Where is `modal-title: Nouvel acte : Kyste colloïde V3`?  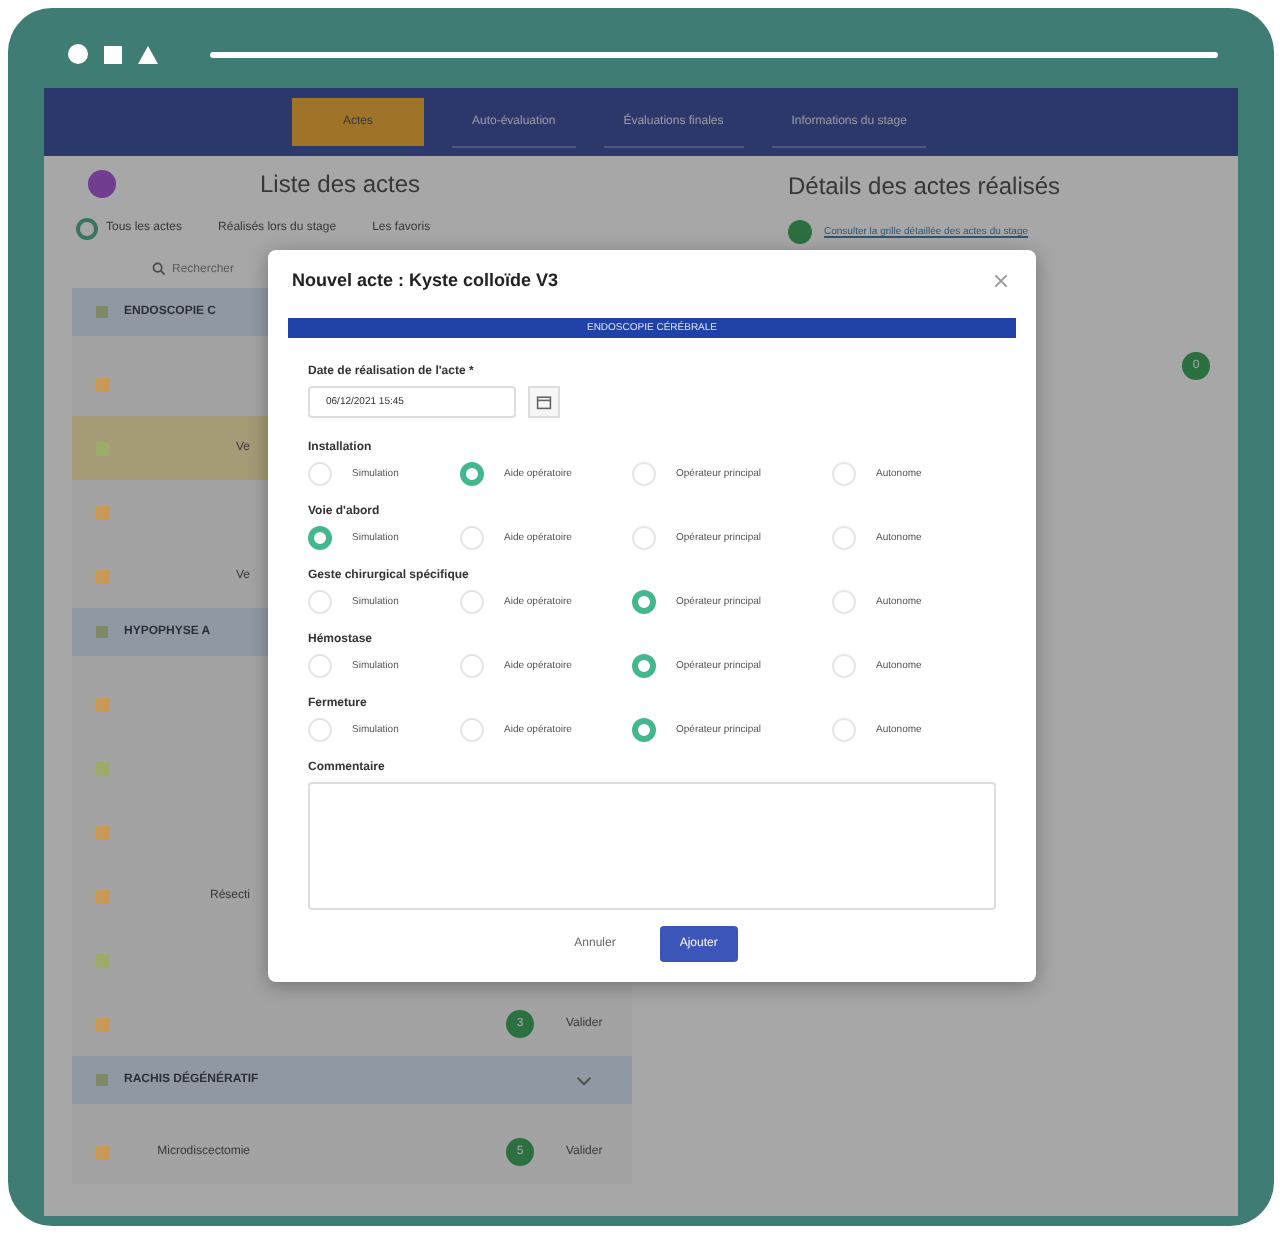 modal-title: Nouvel acte : Kyste colloïde V3 is located at coordinates (425, 280).